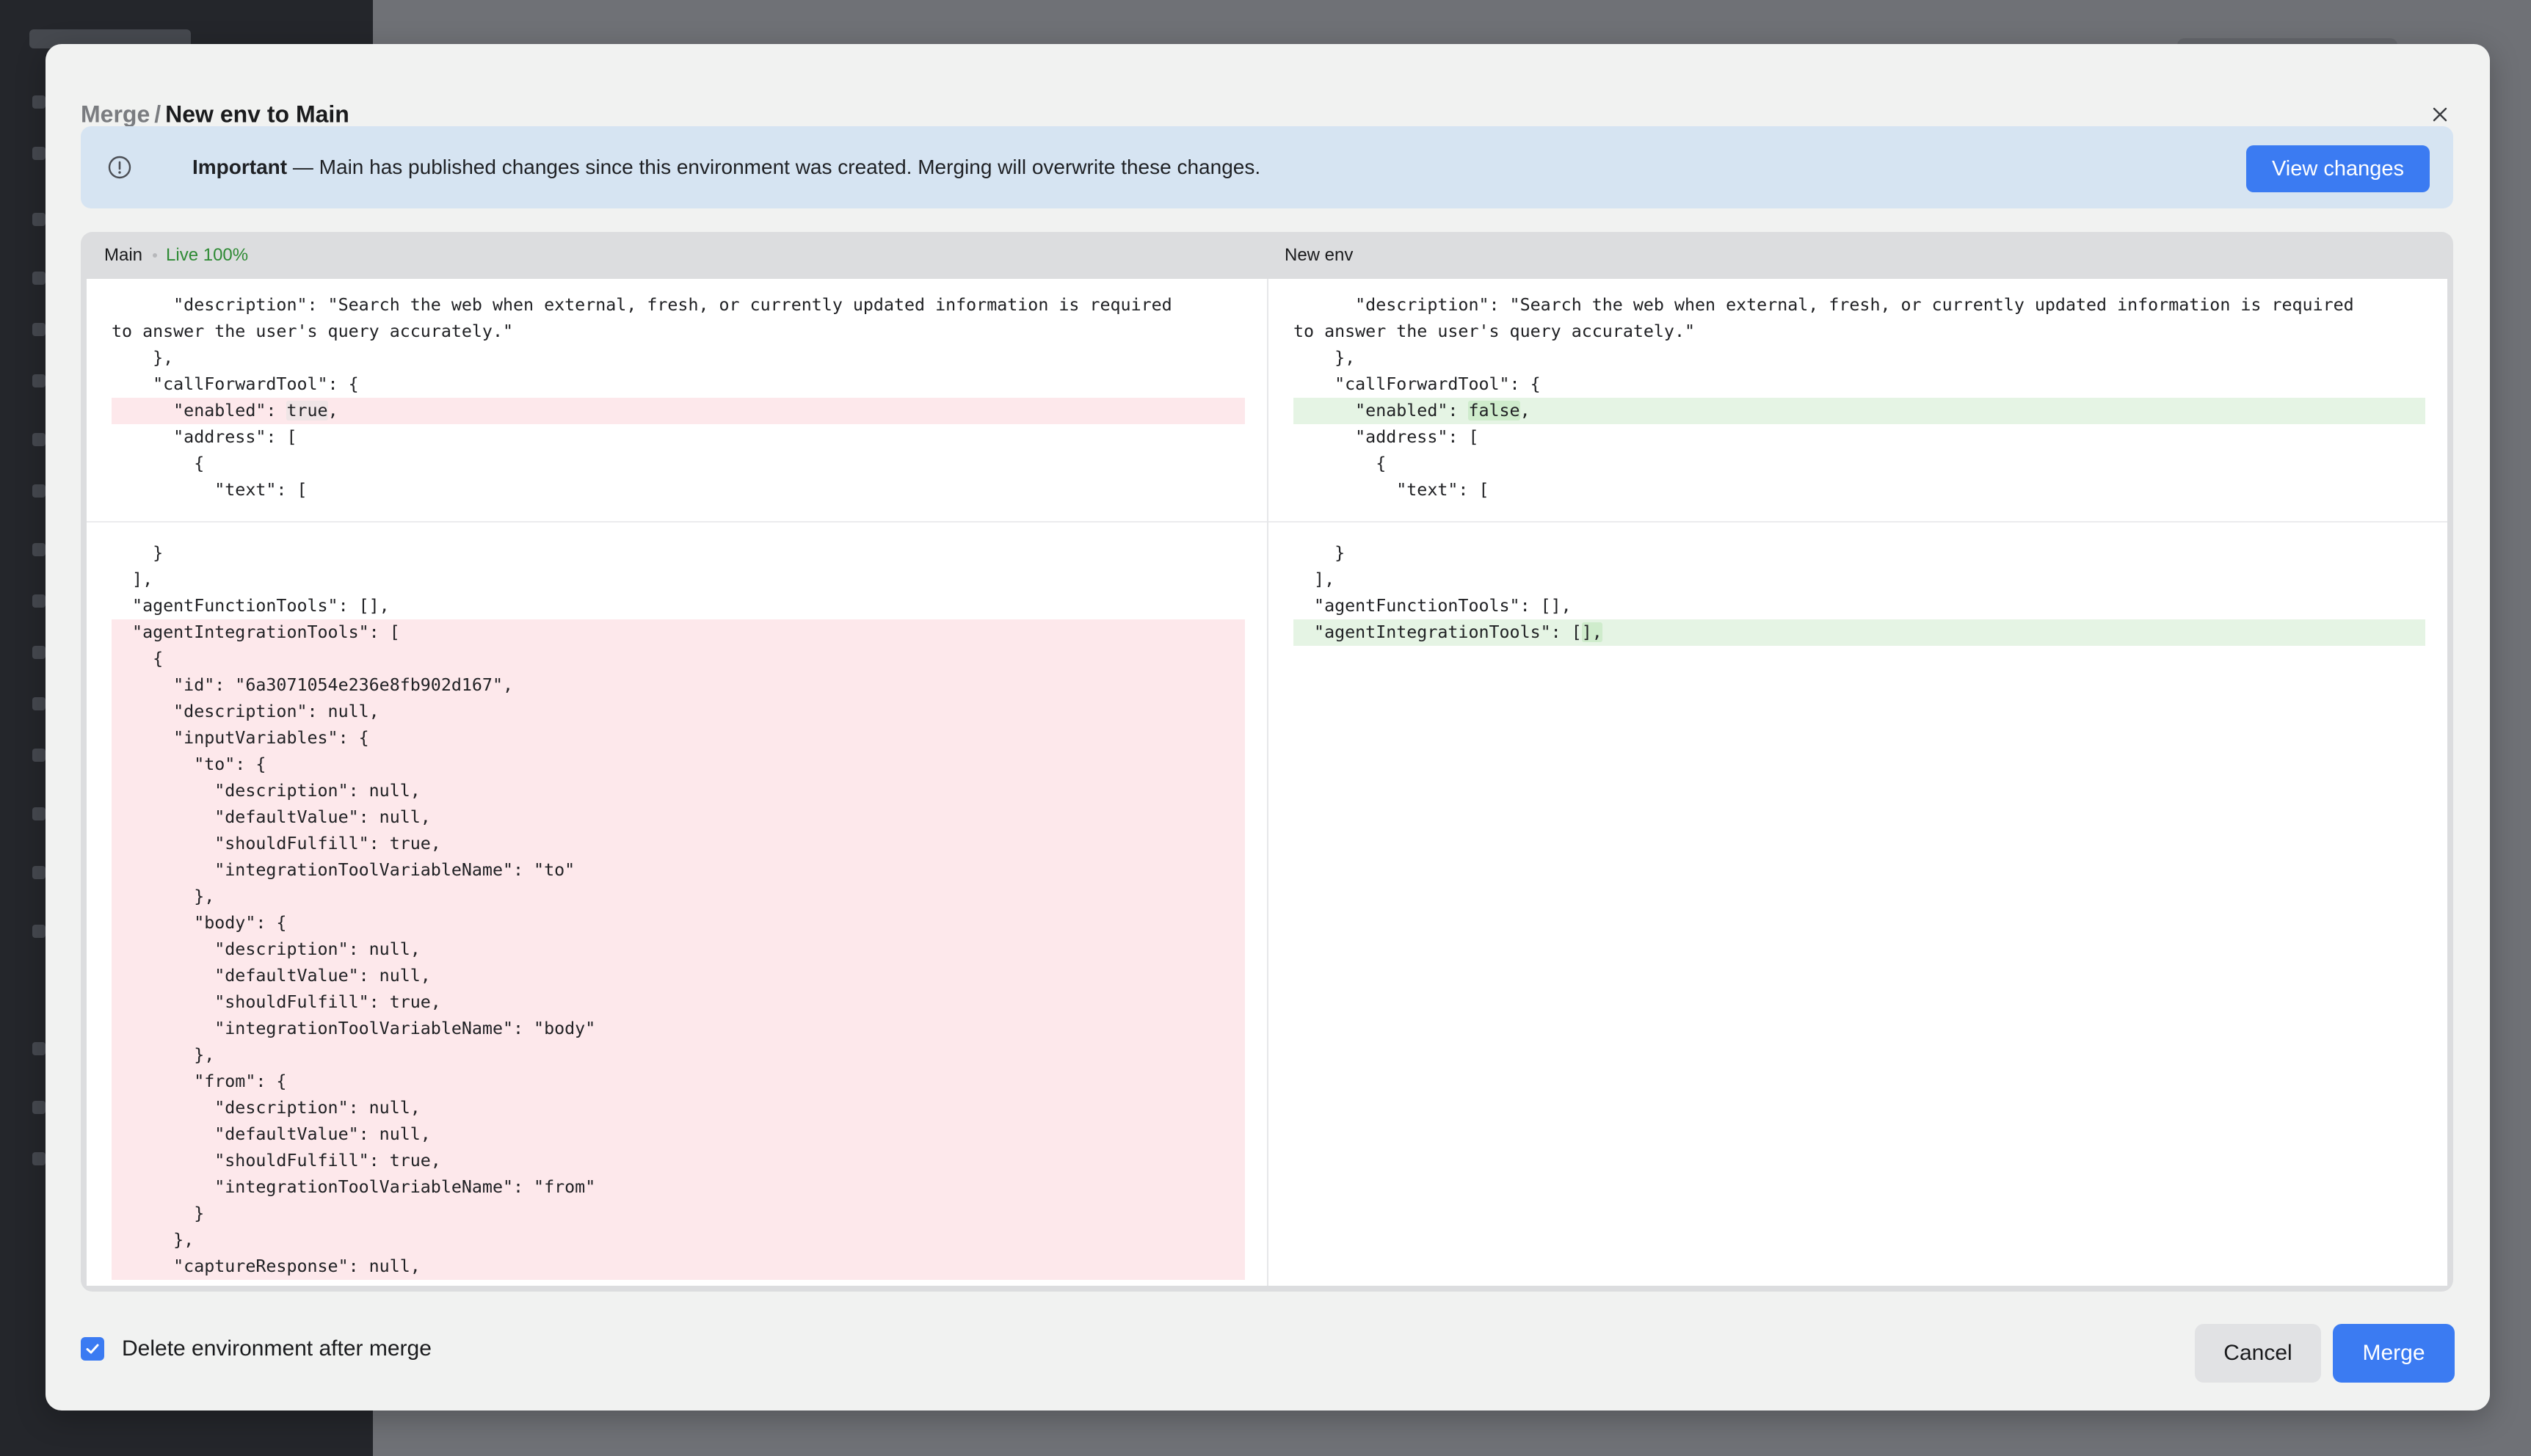 This screenshot has width=2531, height=1456. I want to click on left-code-line-removed: "to": {, so click(678, 764).